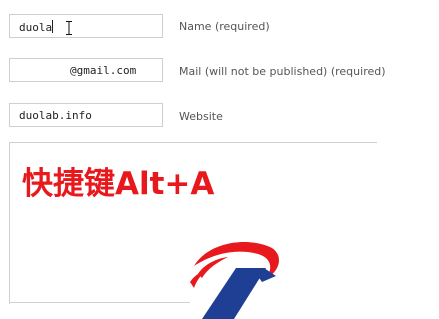  Describe the element at coordinates (36, 27) in the screenshot. I see `name-input-value: duola` at that location.